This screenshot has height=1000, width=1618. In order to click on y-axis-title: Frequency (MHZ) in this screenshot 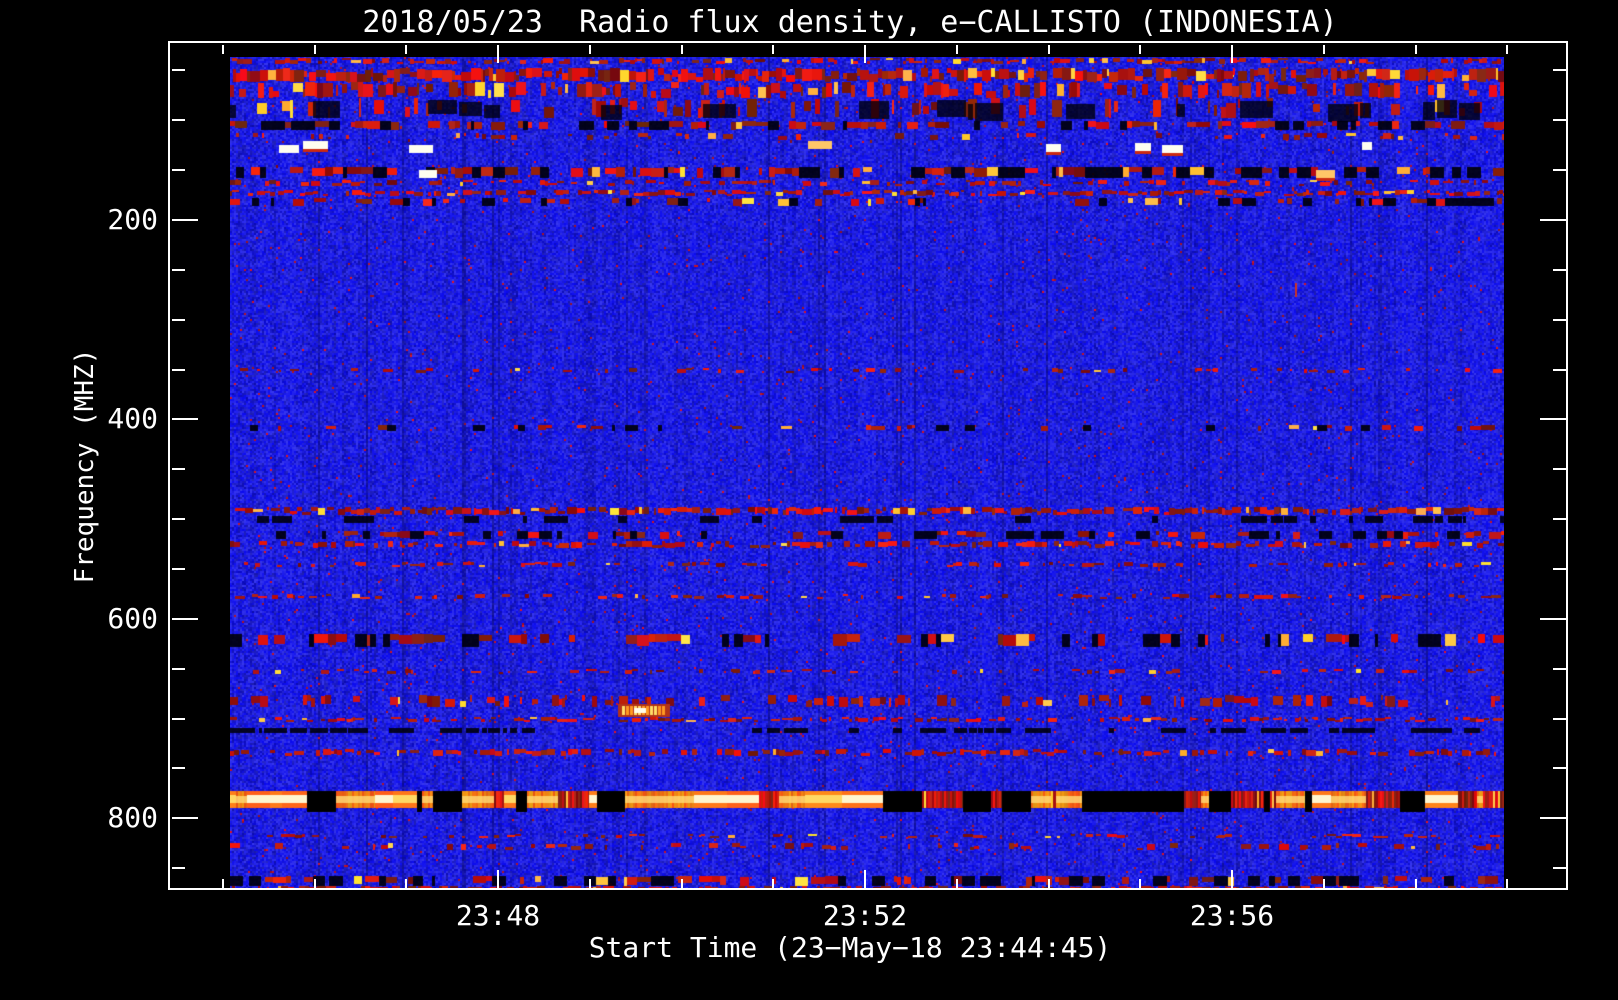, I will do `click(85, 466)`.